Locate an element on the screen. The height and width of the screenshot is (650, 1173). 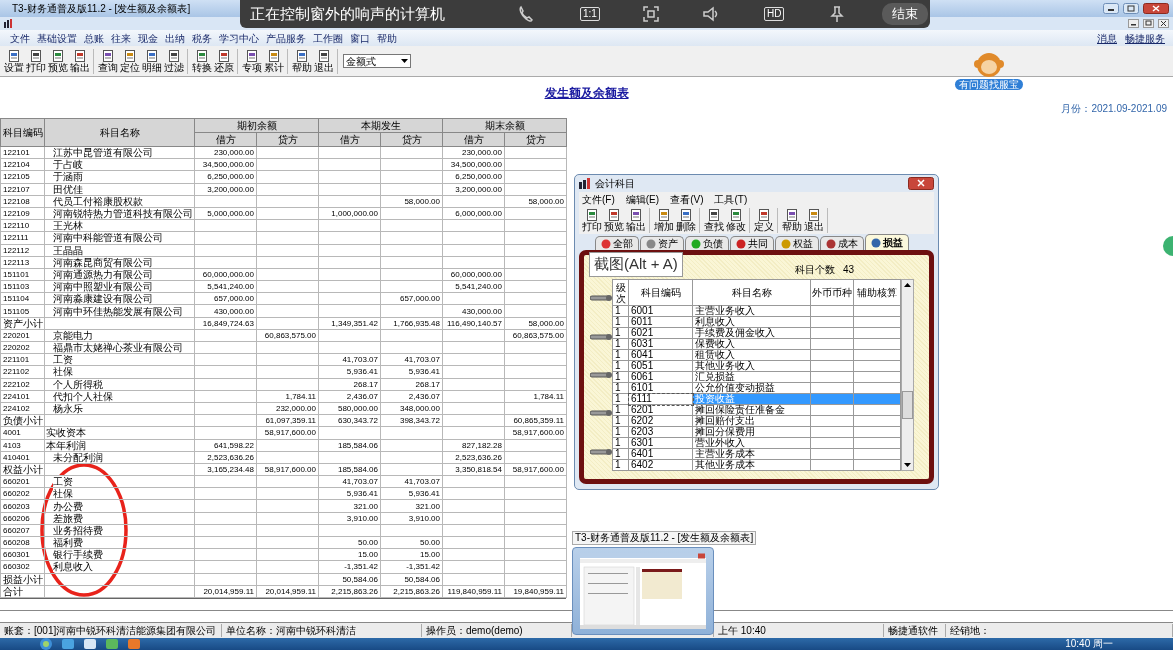
toolbar-button: 删除 is located at coordinates (686, 220).